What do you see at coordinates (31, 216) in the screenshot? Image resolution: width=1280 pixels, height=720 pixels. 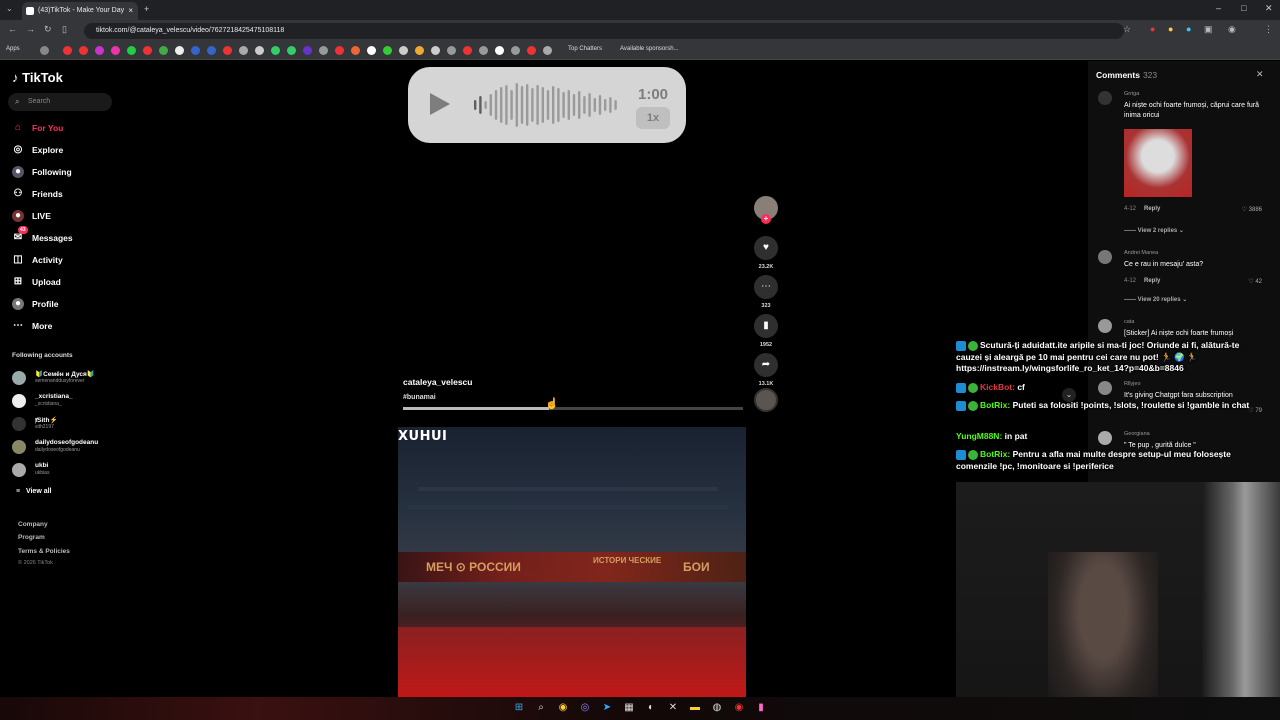 I see `nav-live: ● LIVE` at bounding box center [31, 216].